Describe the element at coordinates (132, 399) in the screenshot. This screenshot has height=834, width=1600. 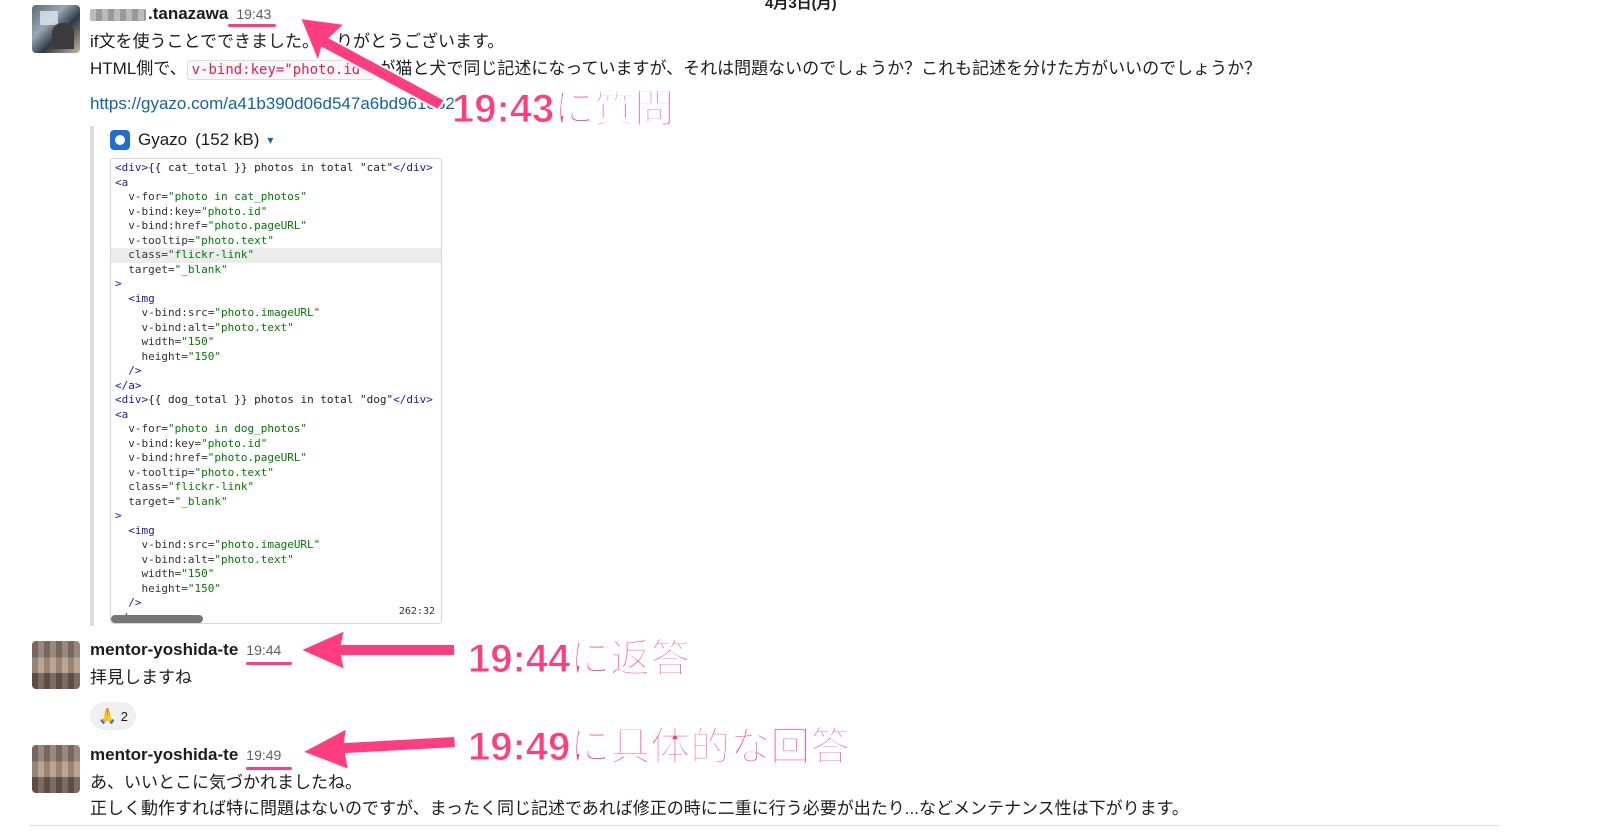
I see `code-token: <div>` at that location.